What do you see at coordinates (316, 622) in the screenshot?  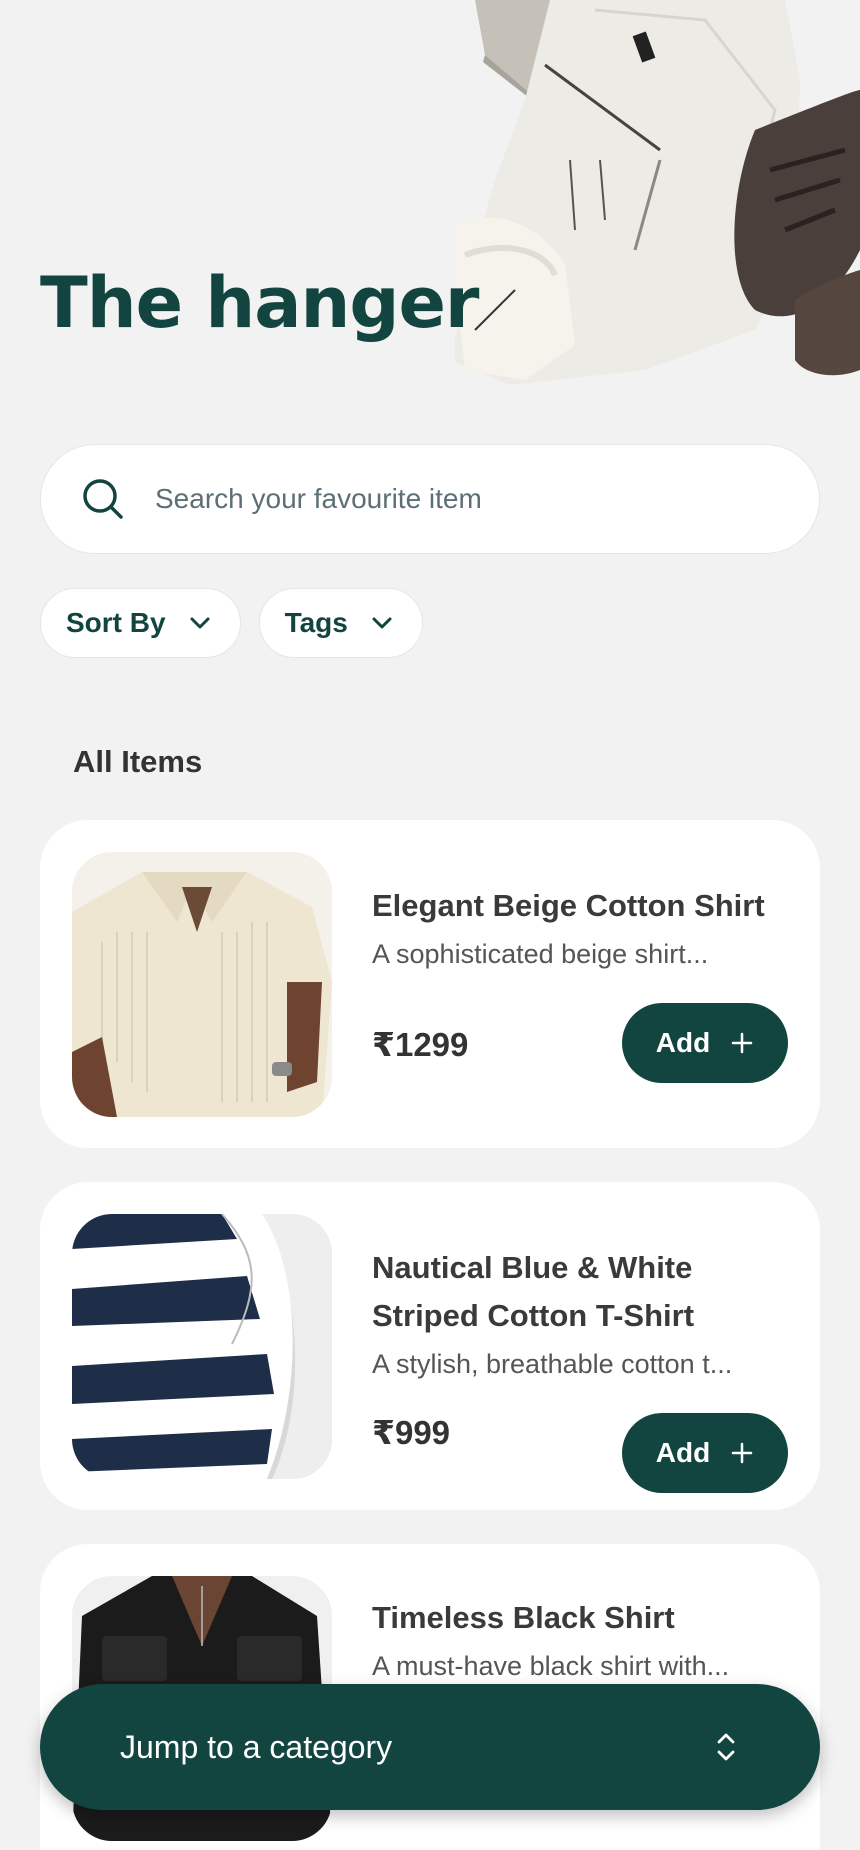 I see `tags-label: Tags` at bounding box center [316, 622].